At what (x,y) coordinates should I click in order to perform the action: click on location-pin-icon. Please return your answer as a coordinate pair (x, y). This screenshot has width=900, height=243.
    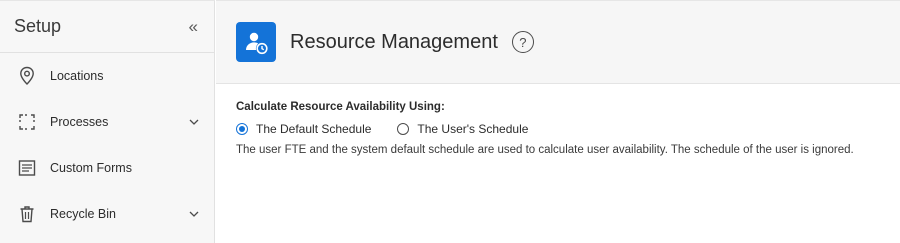
    Looking at the image, I should click on (27, 76).